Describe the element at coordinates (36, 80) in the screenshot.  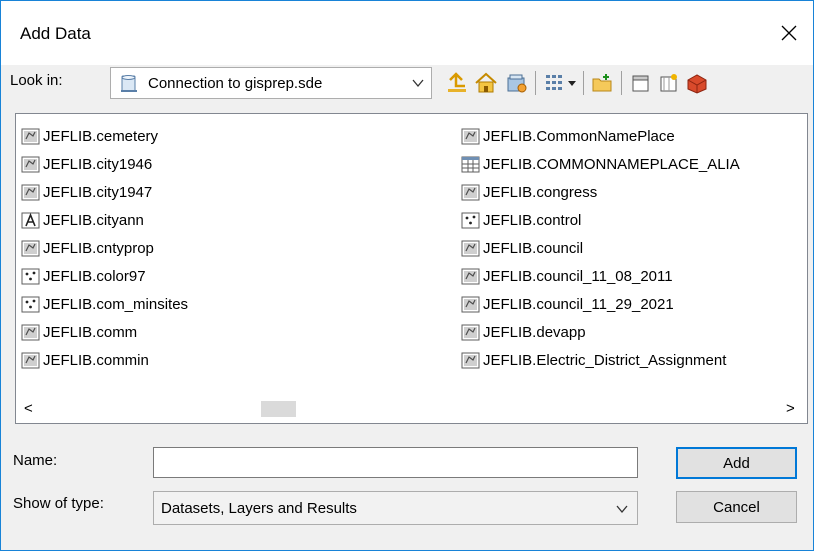
I see `look-in-label: Look in:` at that location.